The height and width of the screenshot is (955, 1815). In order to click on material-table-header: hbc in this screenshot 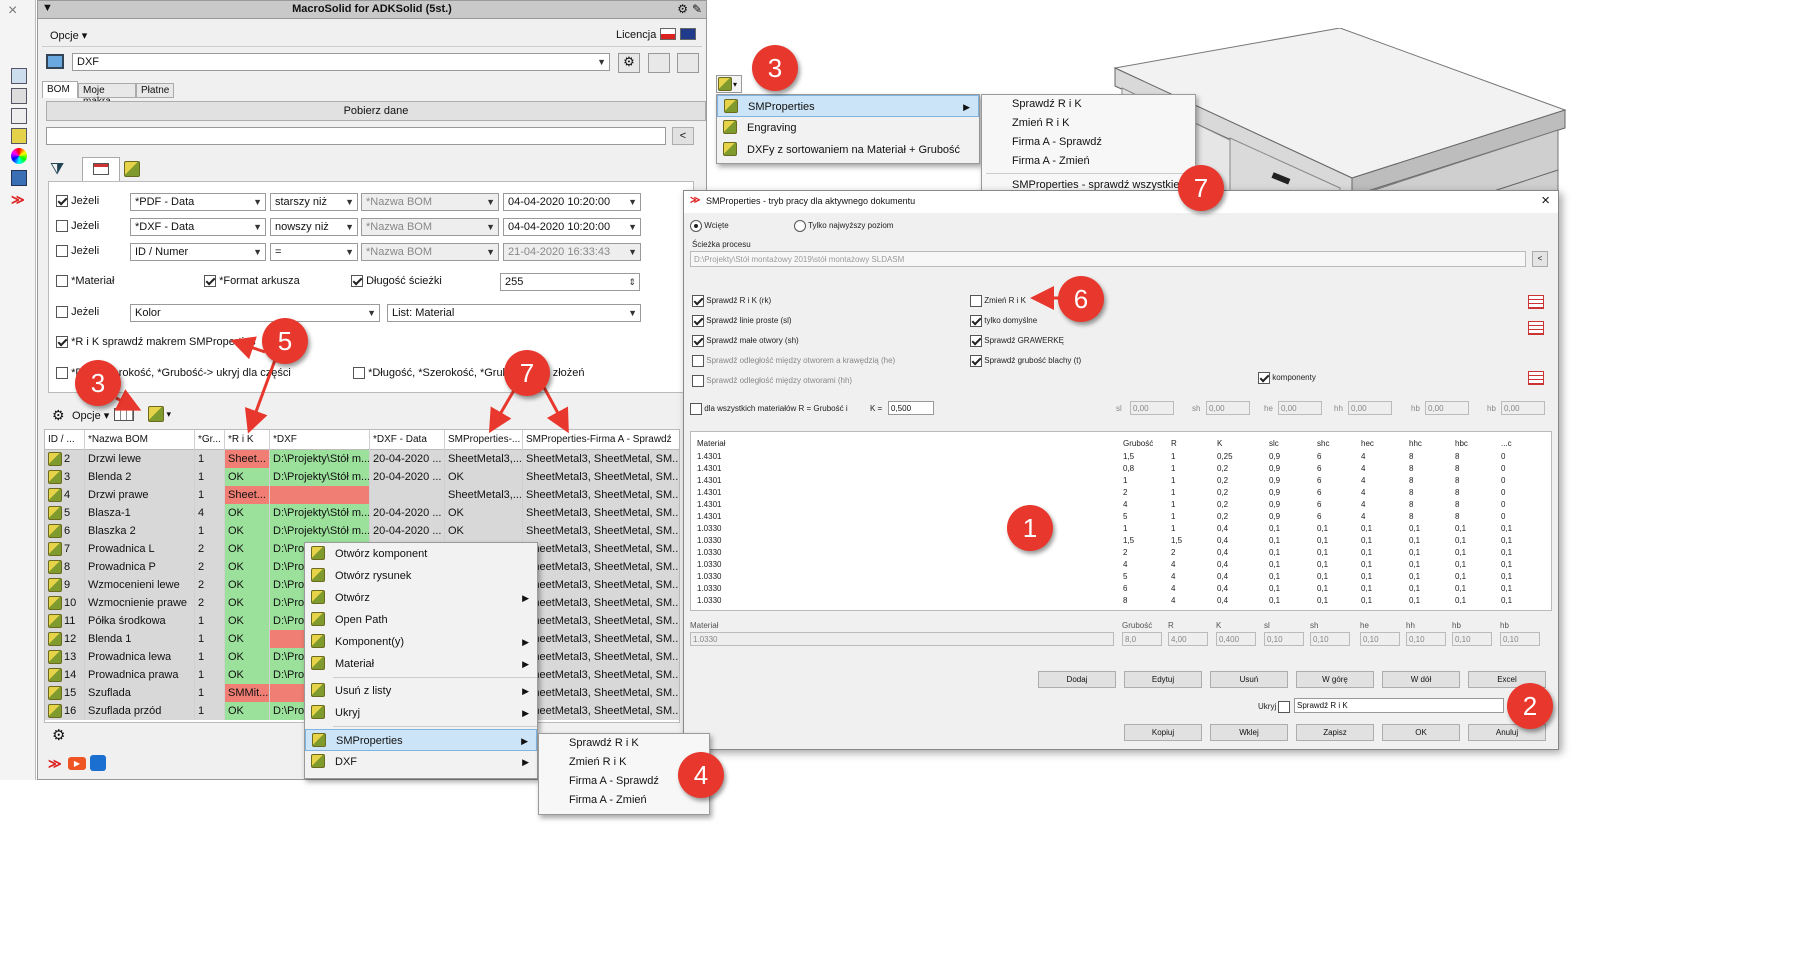, I will do `click(1461, 443)`.